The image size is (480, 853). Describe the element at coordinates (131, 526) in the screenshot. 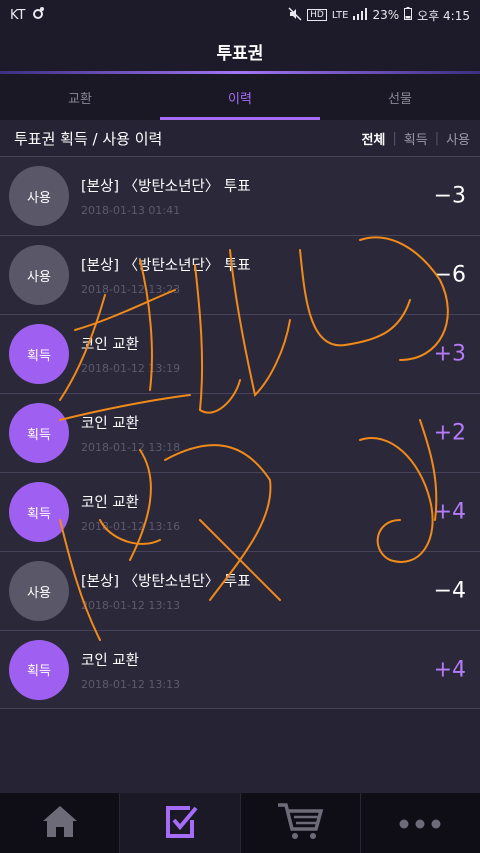

I see `item-date: 2018-01-12 13:16` at that location.